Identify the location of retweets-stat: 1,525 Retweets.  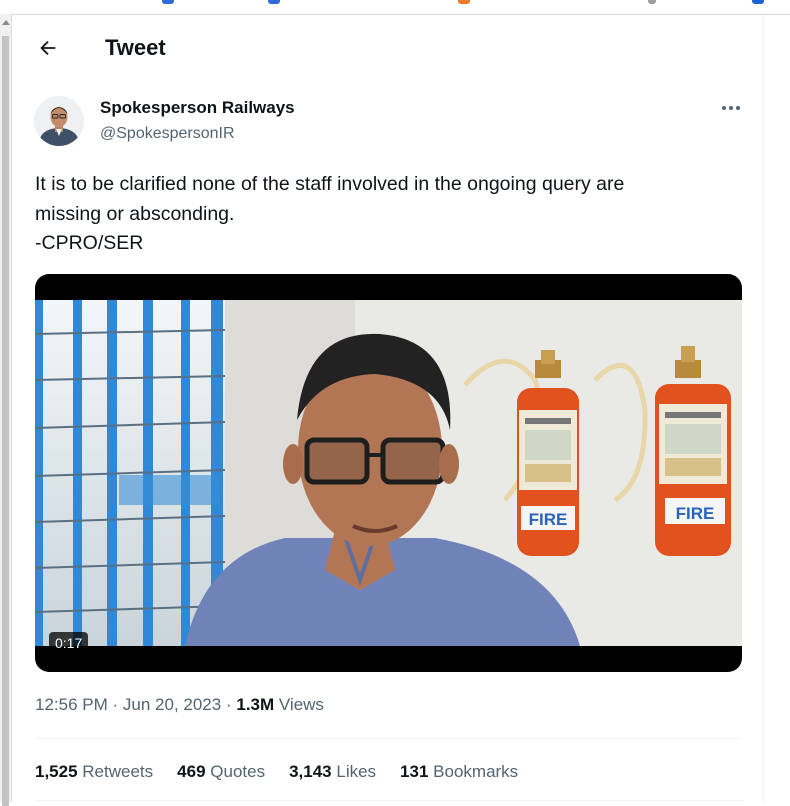
(94, 772).